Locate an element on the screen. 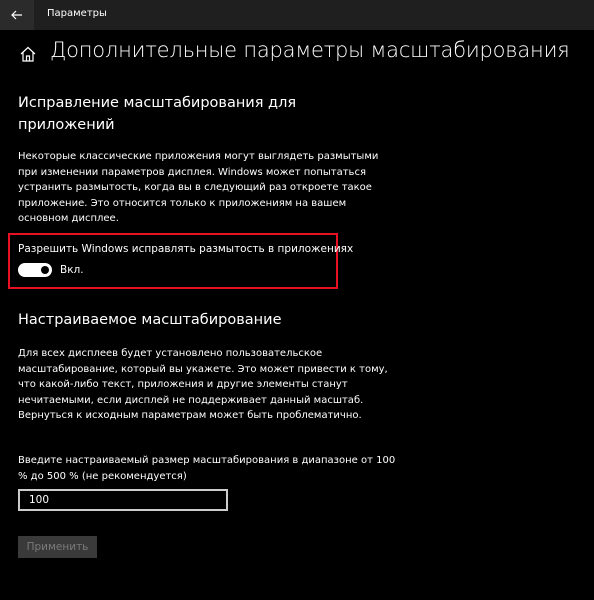 The width and height of the screenshot is (594, 600). fix-scaling-heading-line2: приложений is located at coordinates (66, 125).